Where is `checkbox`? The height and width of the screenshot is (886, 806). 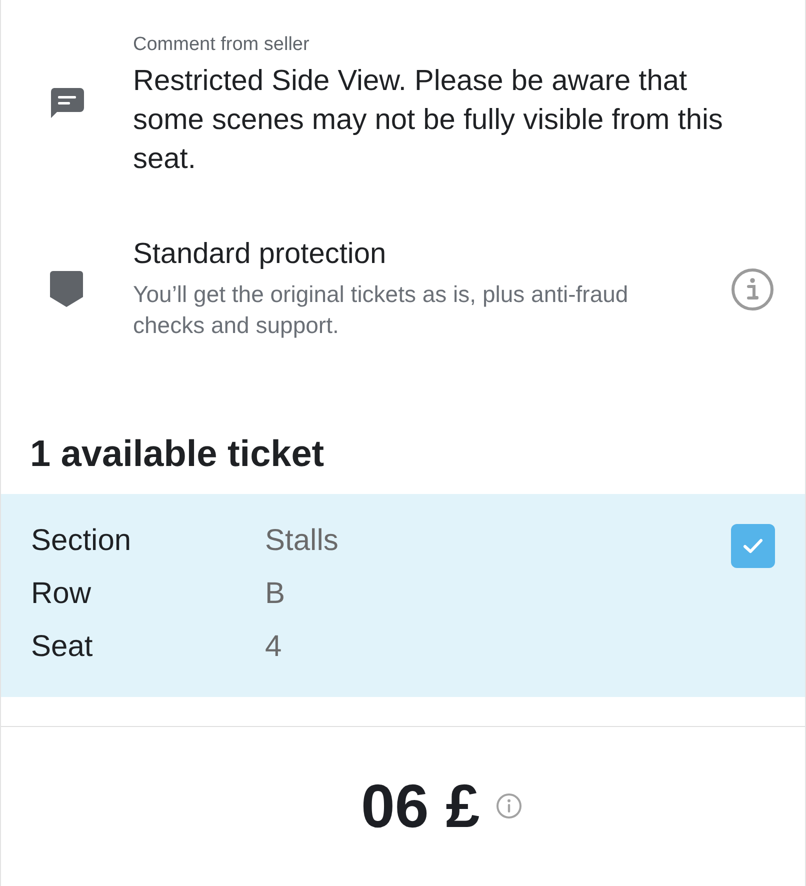
checkbox is located at coordinates (753, 546).